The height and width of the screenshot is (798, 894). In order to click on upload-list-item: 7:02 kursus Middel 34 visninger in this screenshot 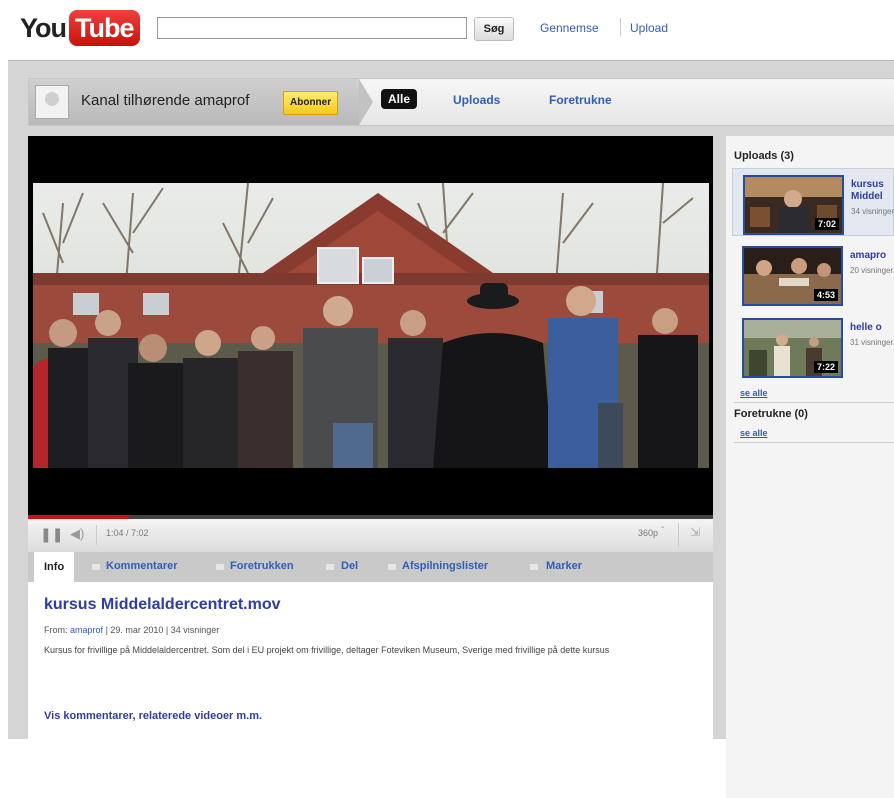, I will do `click(813, 202)`.